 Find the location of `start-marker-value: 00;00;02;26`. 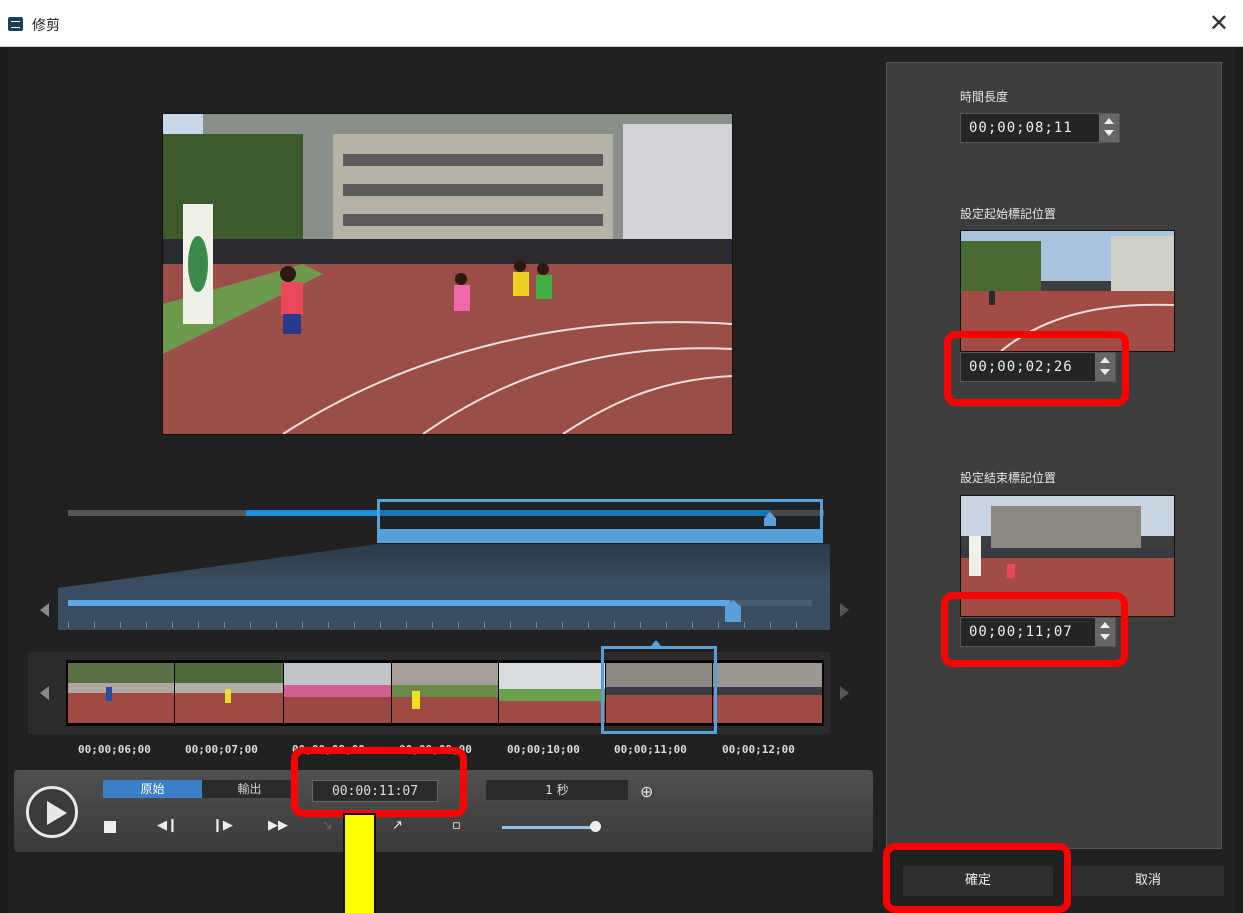

start-marker-value: 00;00;02;26 is located at coordinates (1021, 367).